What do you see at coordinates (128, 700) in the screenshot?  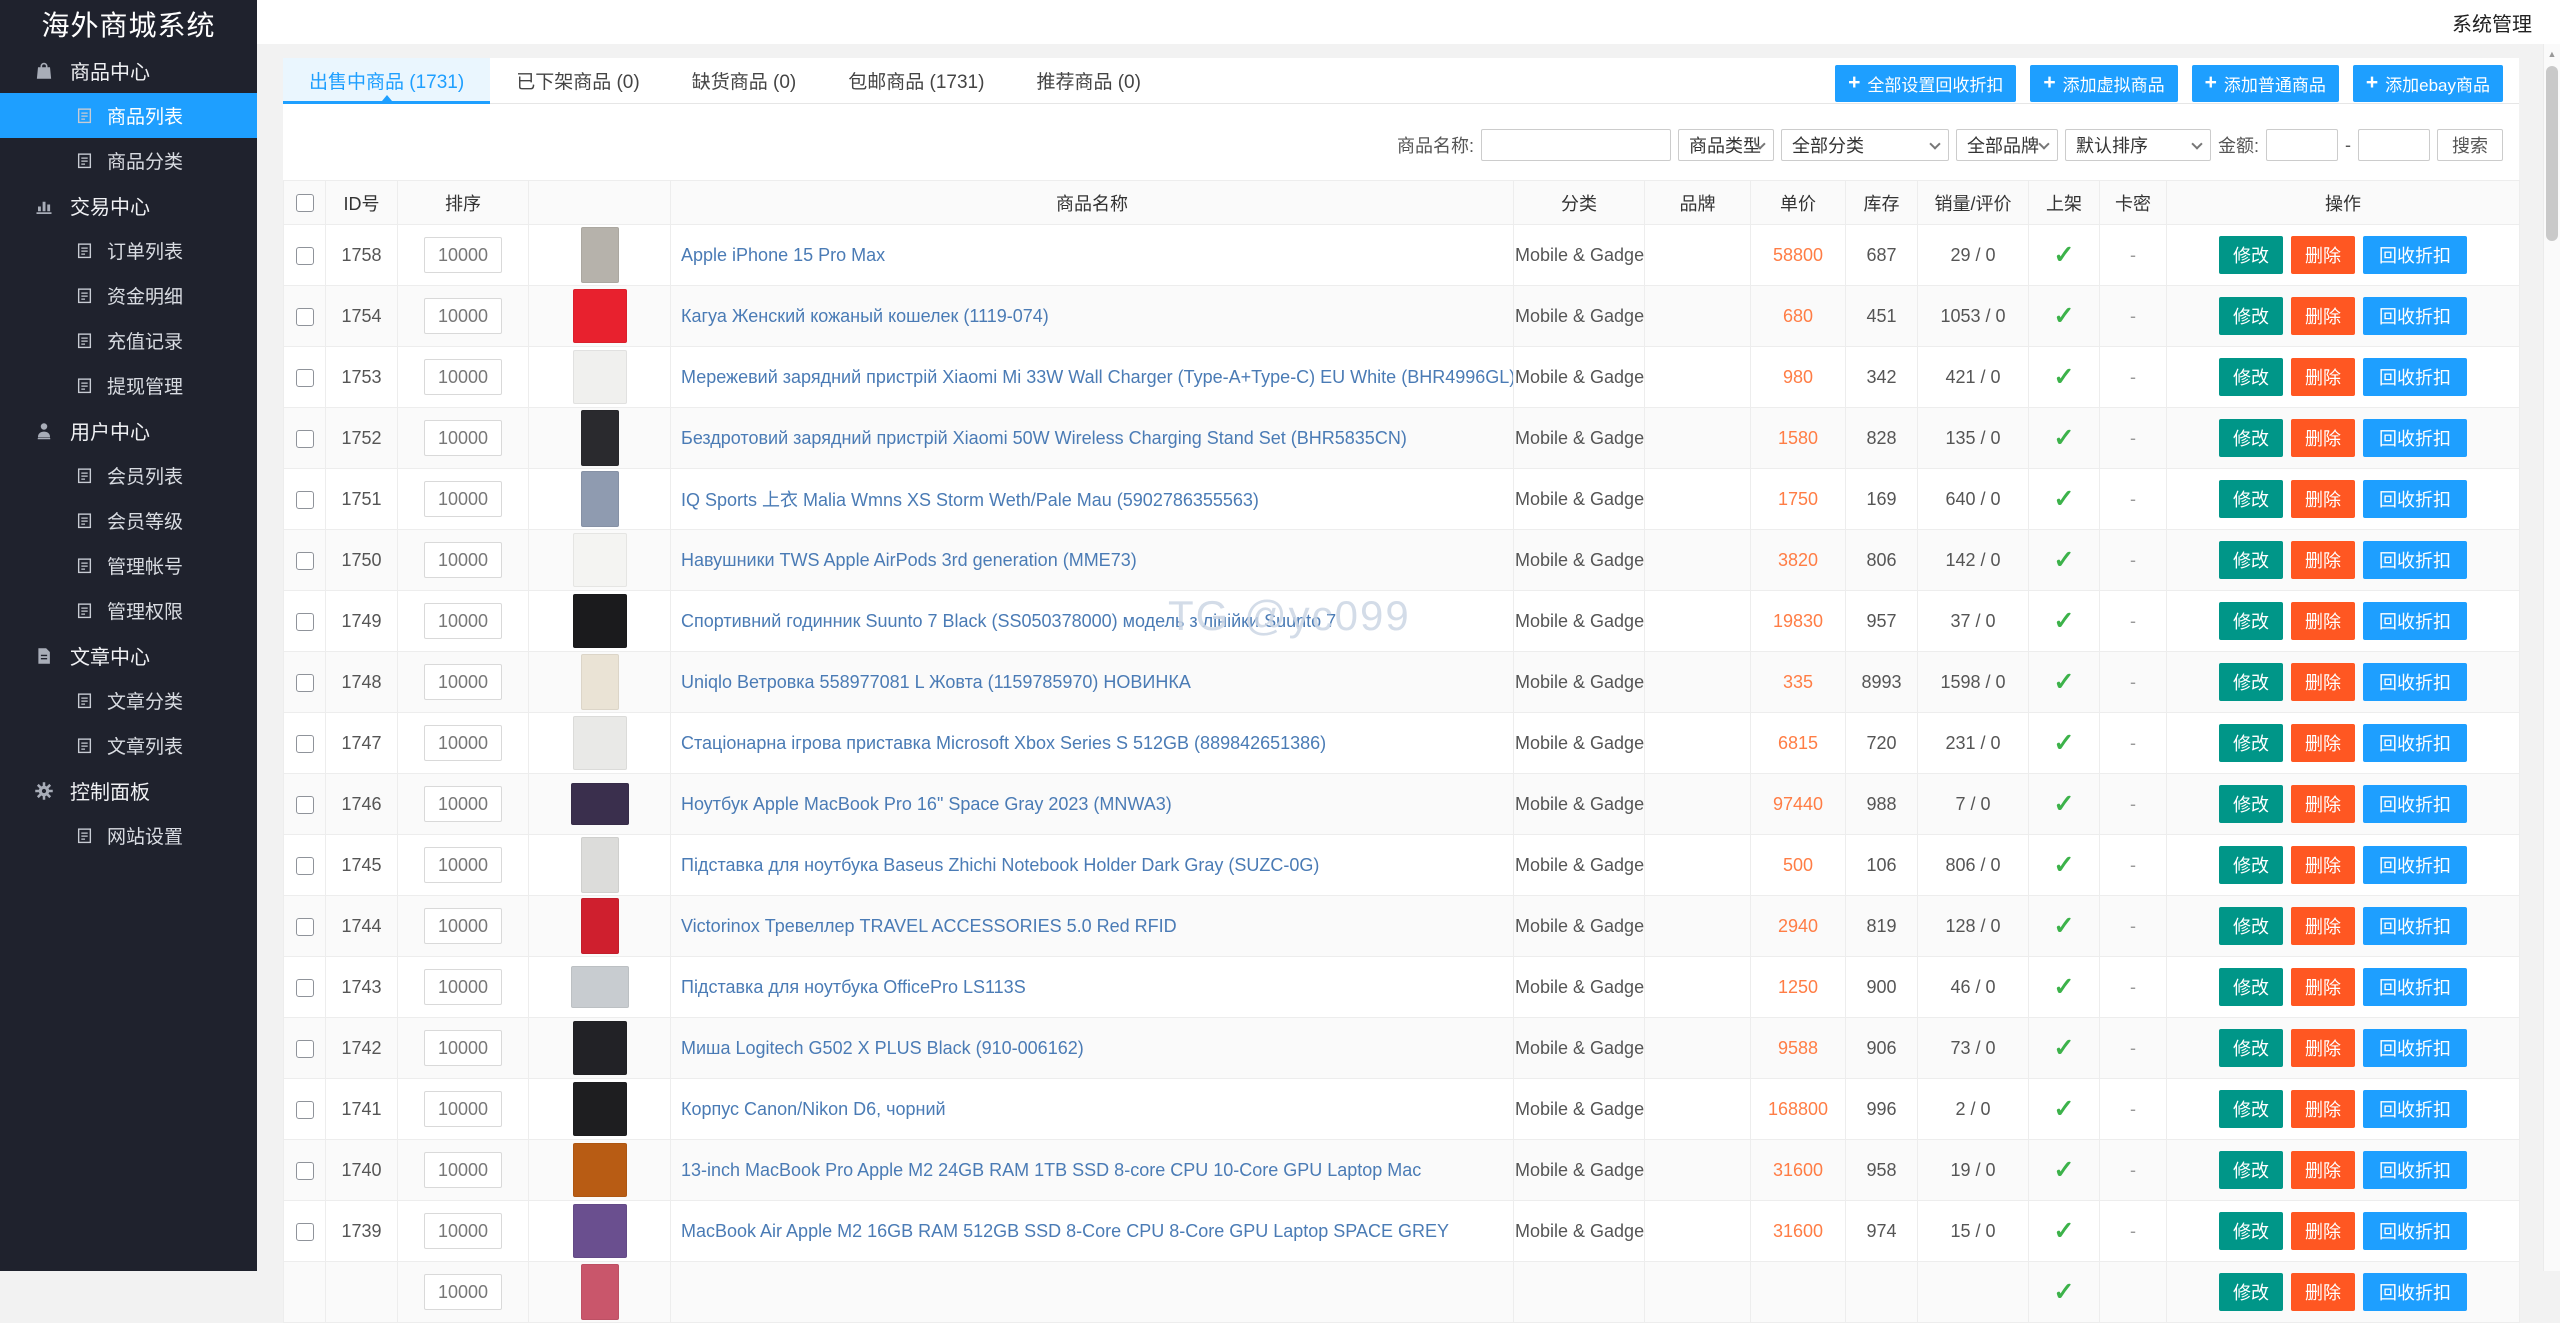 I see `sidebar-item: 文章分类` at bounding box center [128, 700].